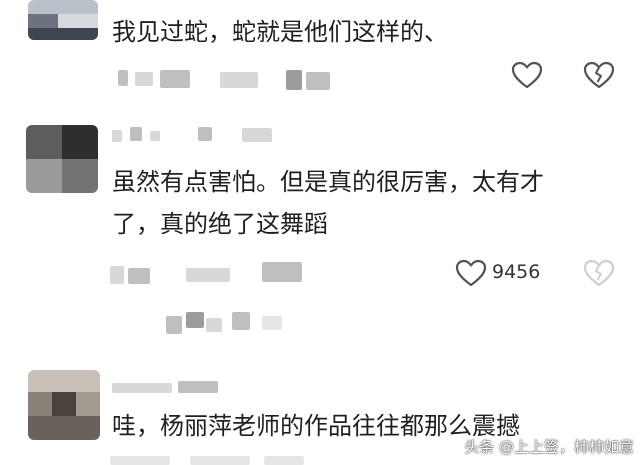 The height and width of the screenshot is (465, 640). What do you see at coordinates (220, 224) in the screenshot?
I see `comment-text-line-2: 了，真的绝了这舞蹈` at bounding box center [220, 224].